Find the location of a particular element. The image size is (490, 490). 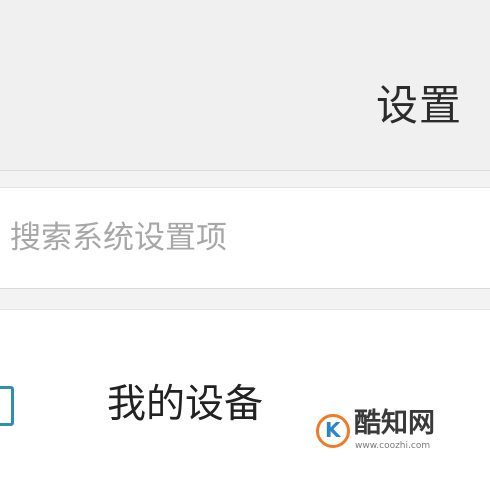

search-input is located at coordinates (240, 238).